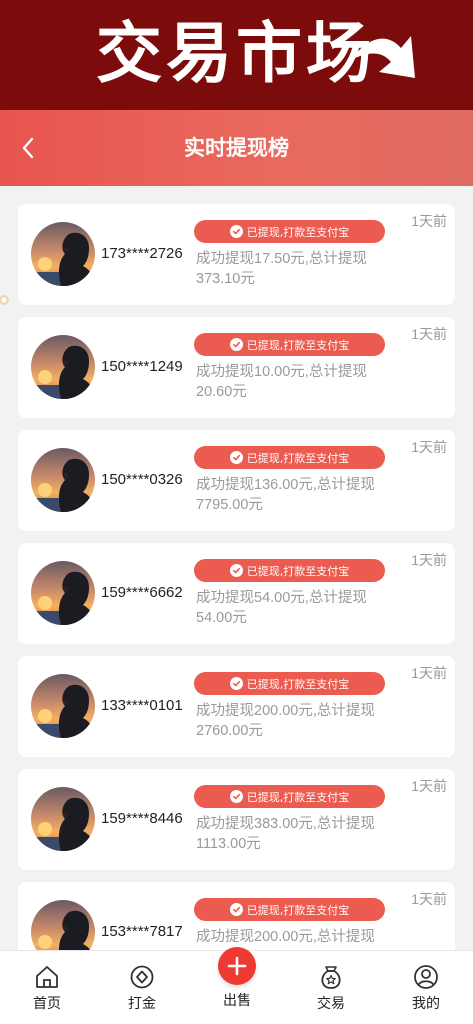 The height and width of the screenshot is (1024, 473). I want to click on nav-header: 实时提现榜, so click(236, 148).